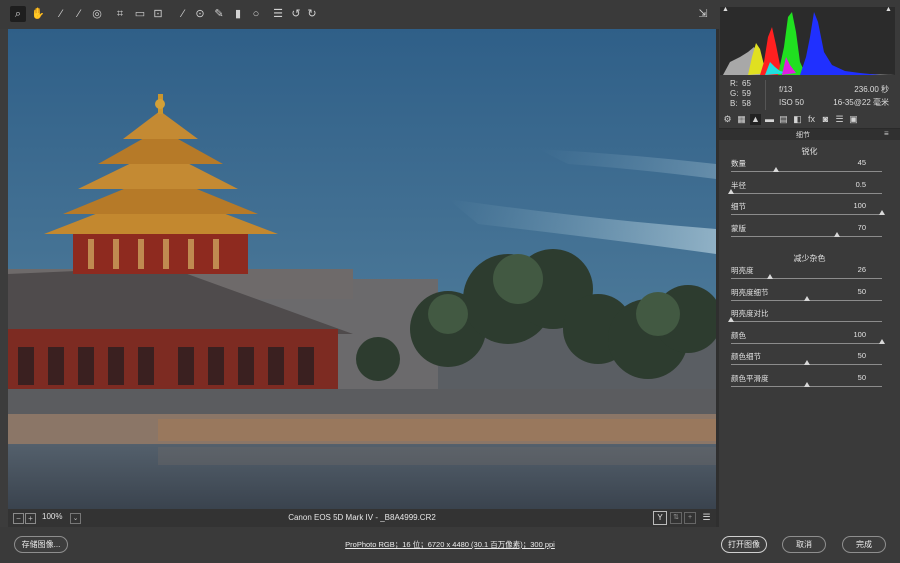 This screenshot has height=563, width=900. I want to click on lens-corrections-tab-icon: ◧, so click(797, 119).